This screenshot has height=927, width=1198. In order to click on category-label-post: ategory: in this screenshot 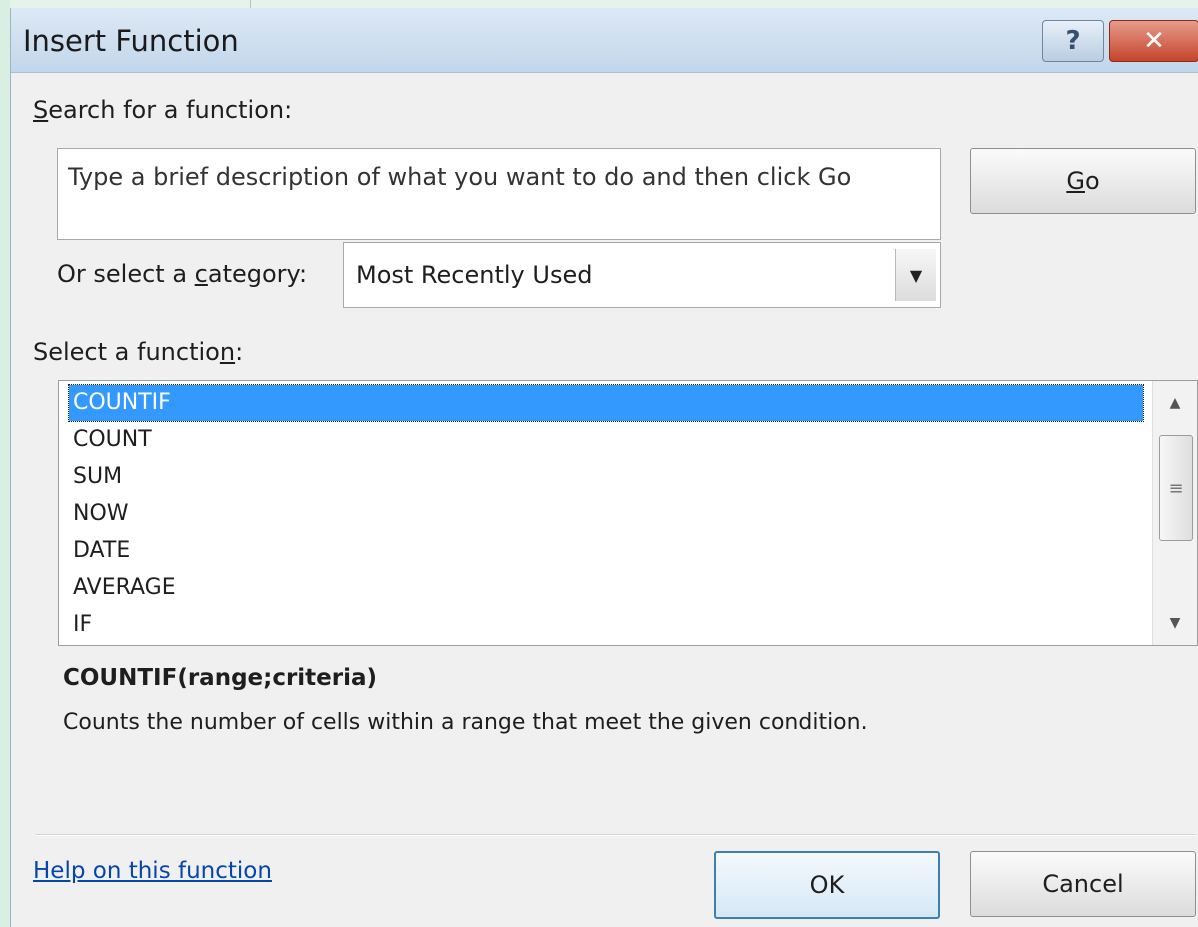, I will do `click(257, 274)`.